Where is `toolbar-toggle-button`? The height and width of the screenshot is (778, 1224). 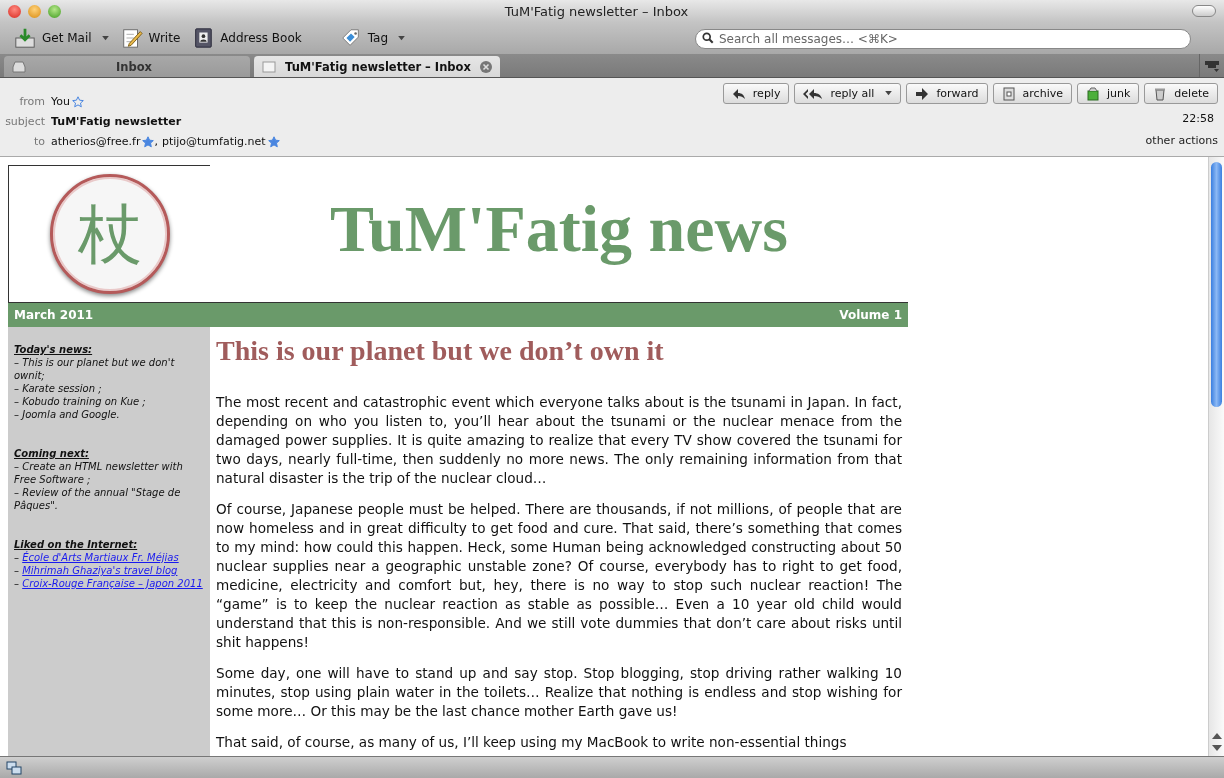 toolbar-toggle-button is located at coordinates (1204, 11).